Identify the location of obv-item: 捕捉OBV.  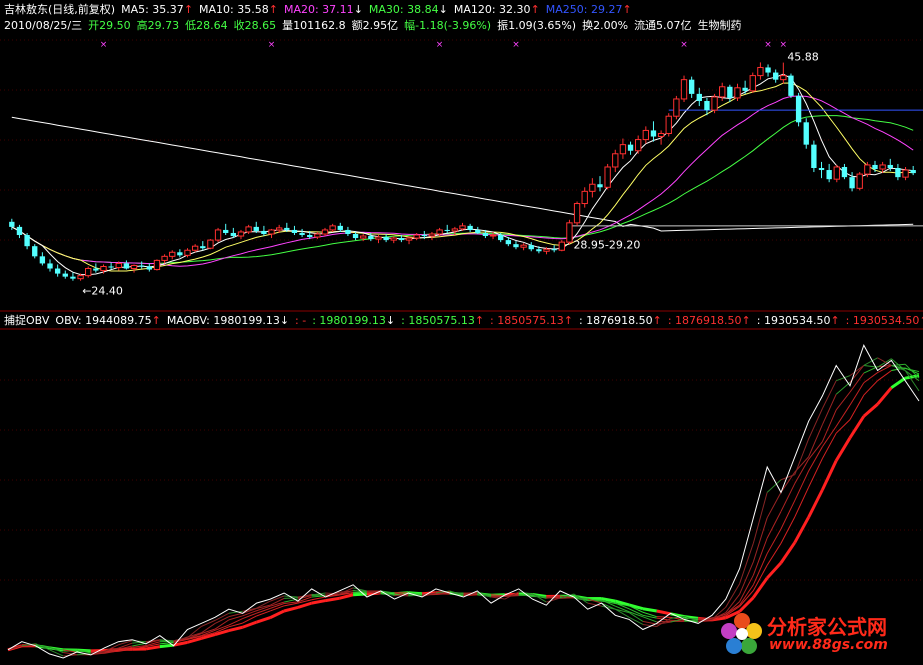
(26, 320).